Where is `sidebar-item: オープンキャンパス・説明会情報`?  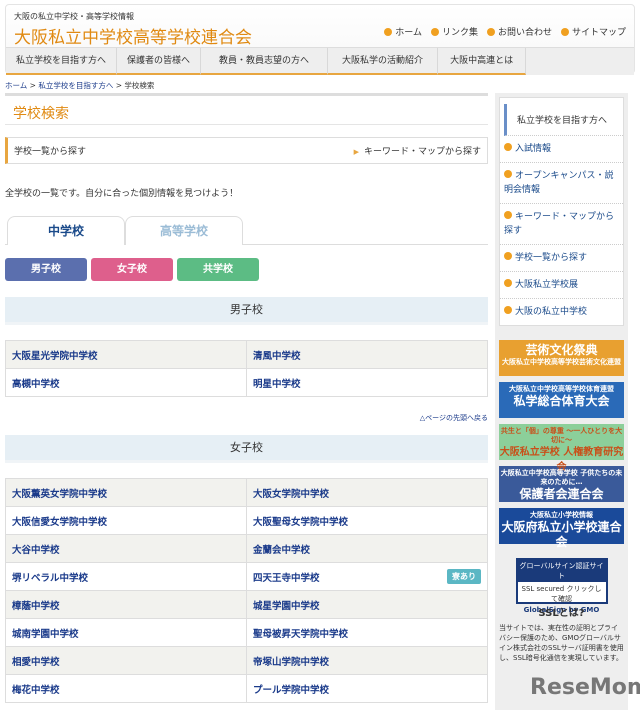 sidebar-item: オープンキャンパス・説明会情報 is located at coordinates (561, 183).